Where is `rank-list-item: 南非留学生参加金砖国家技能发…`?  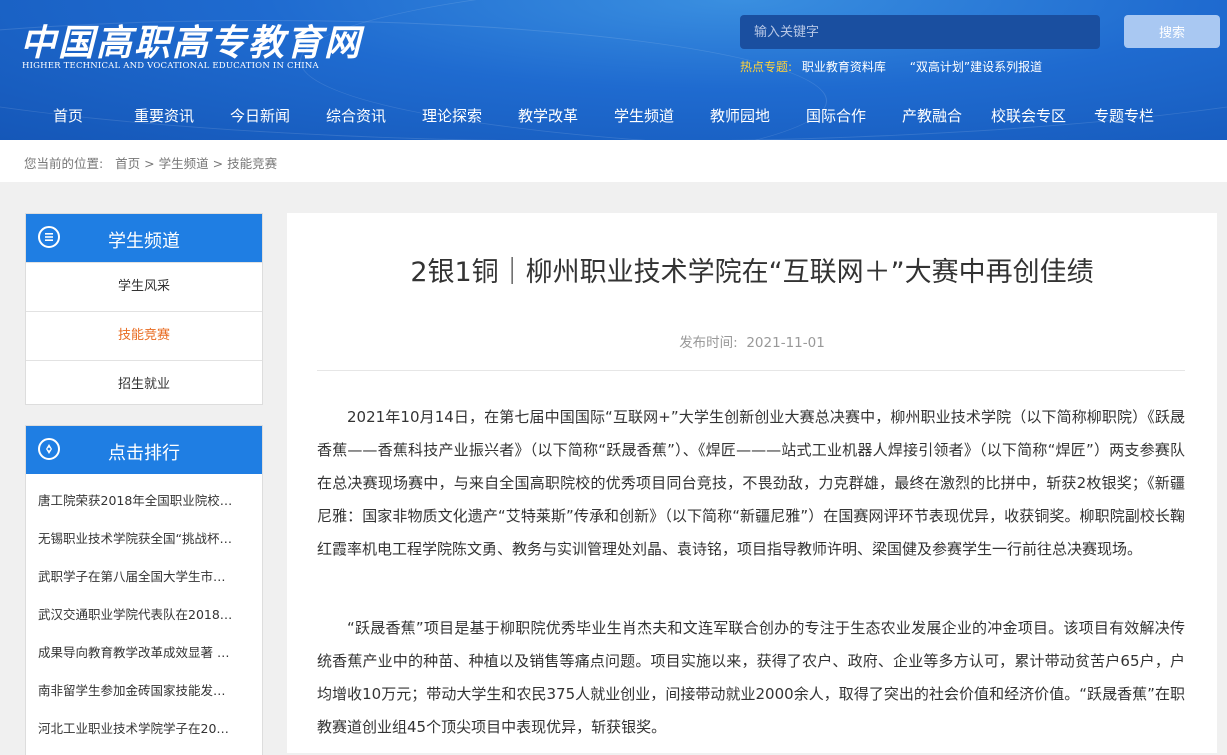
rank-list-item: 南非留学生参加金砖国家技能发… is located at coordinates (144, 691).